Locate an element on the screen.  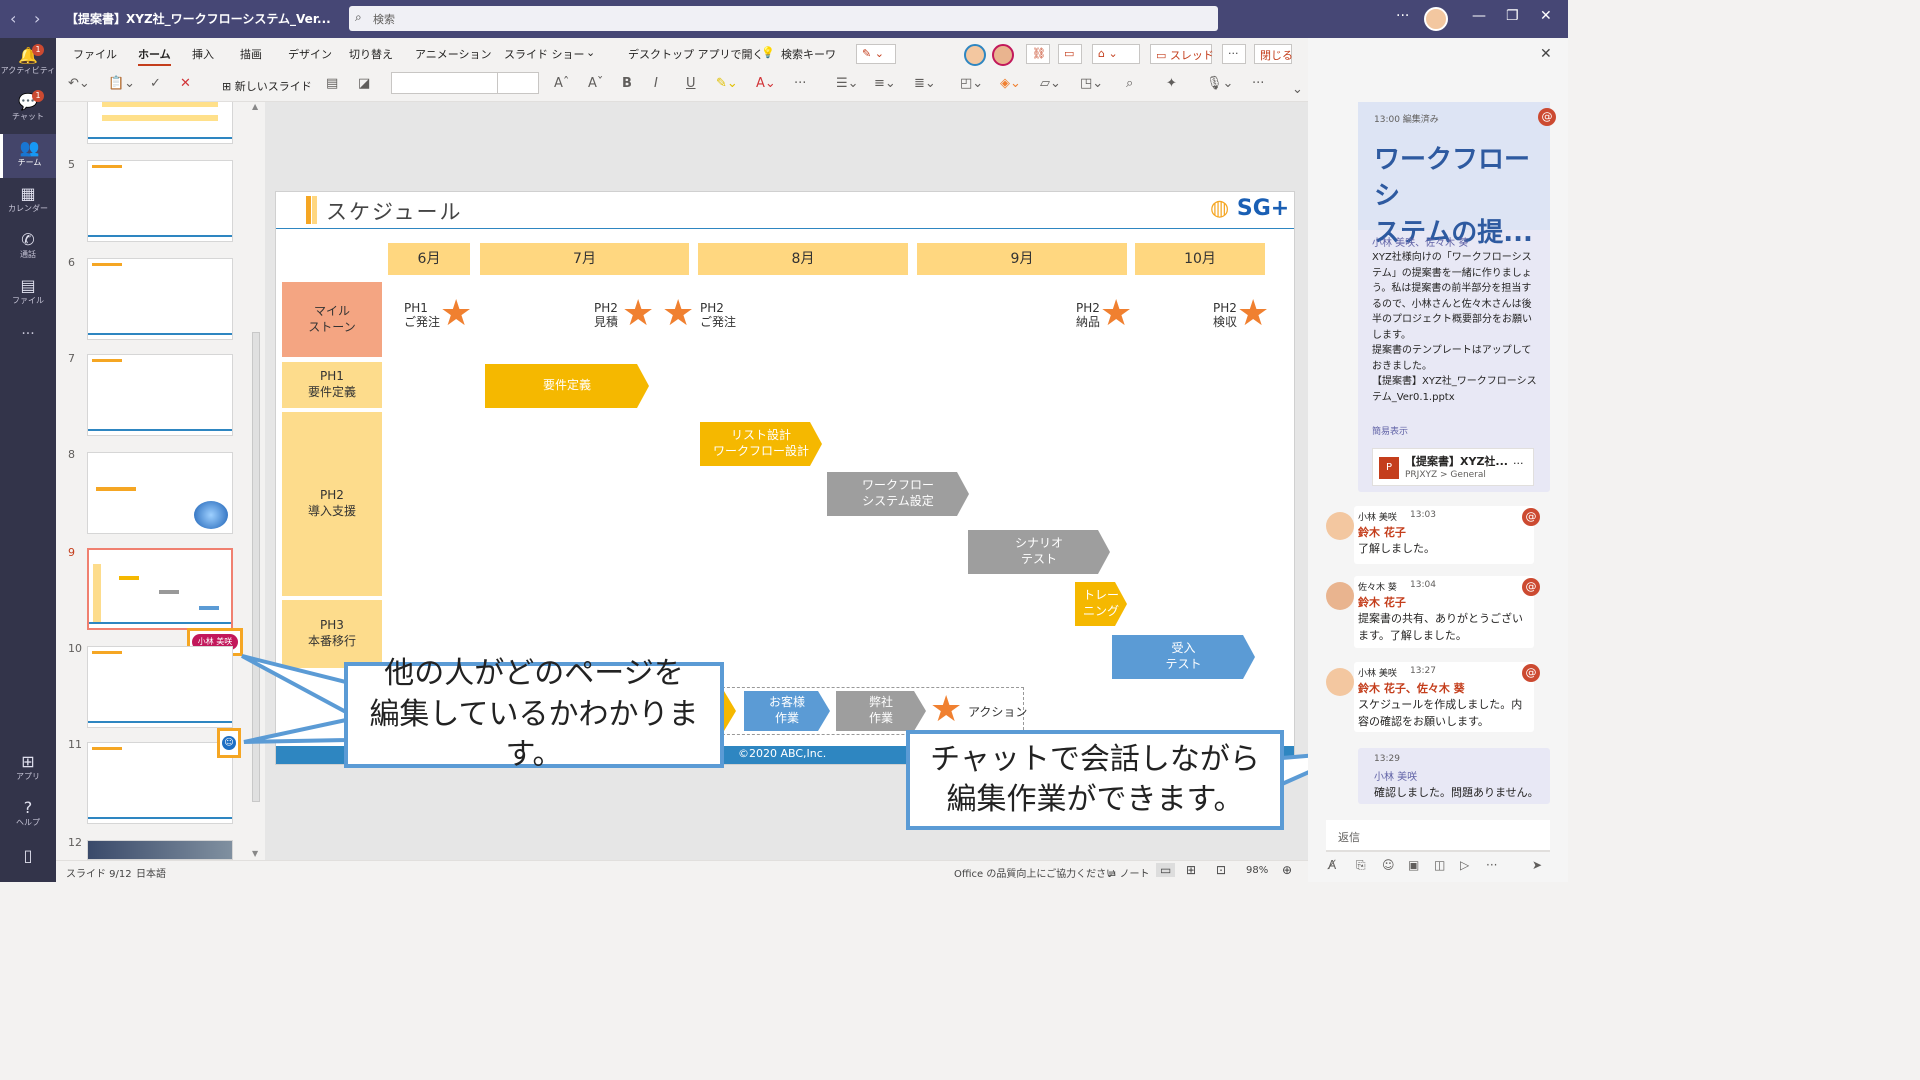
open-desktop-link: デスクトップ アプリで開く is located at coordinates (696, 54).